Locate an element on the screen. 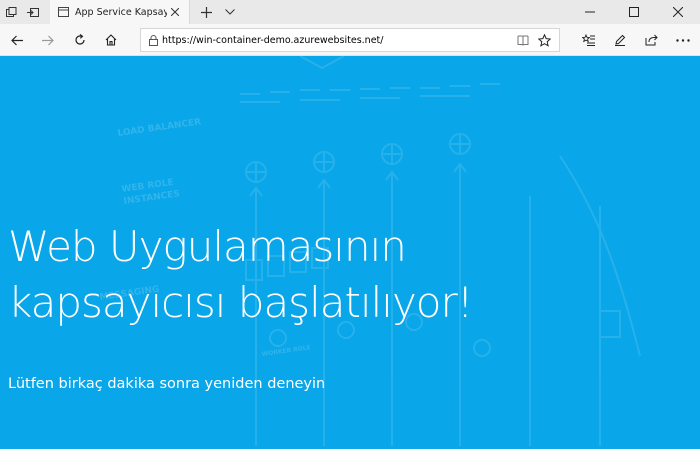 Image resolution: width=700 pixels, height=449 pixels. more-icon is located at coordinates (683, 40).